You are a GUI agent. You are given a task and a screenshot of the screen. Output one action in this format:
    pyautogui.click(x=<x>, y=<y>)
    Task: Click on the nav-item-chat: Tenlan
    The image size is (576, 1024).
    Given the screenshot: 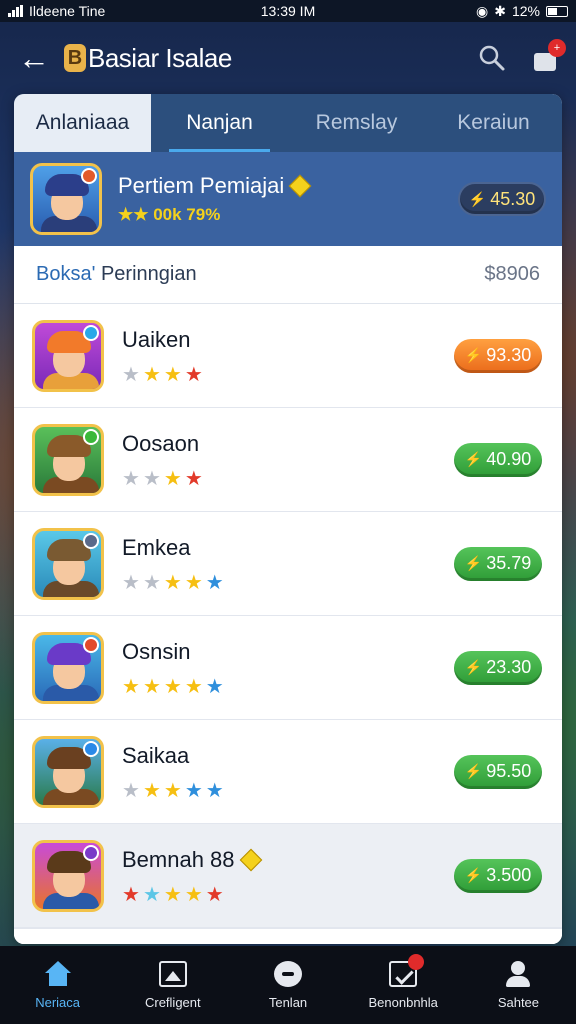 What is the action you would take?
    pyautogui.click(x=287, y=985)
    